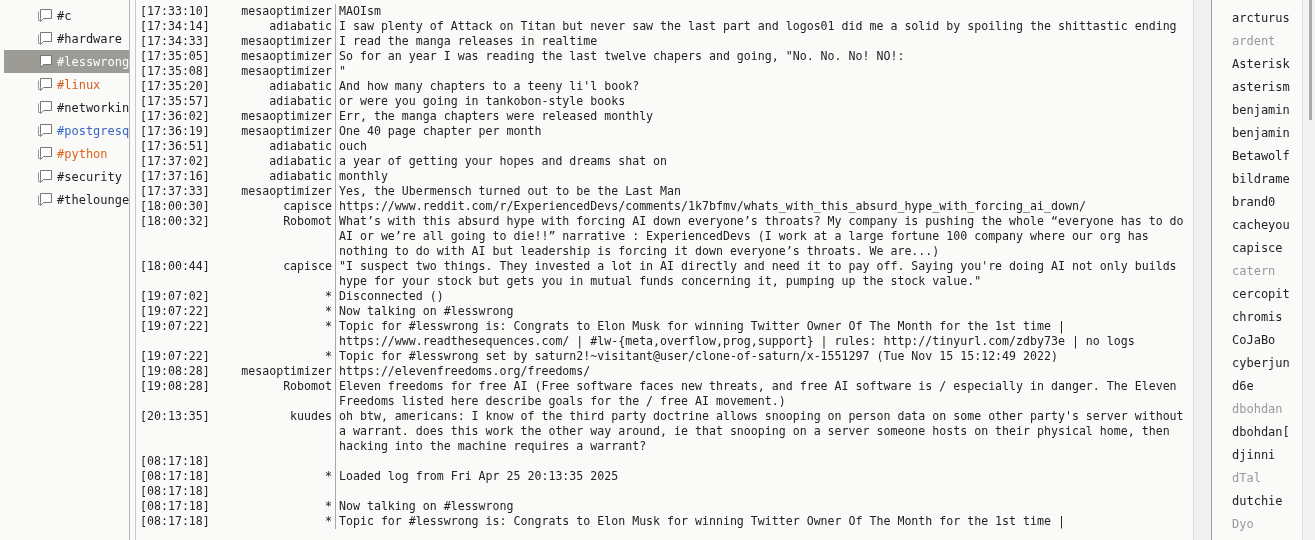 This screenshot has height=540, width=1315. Describe the element at coordinates (175, 267) in the screenshot. I see `timestamp: [18:00:44]` at that location.